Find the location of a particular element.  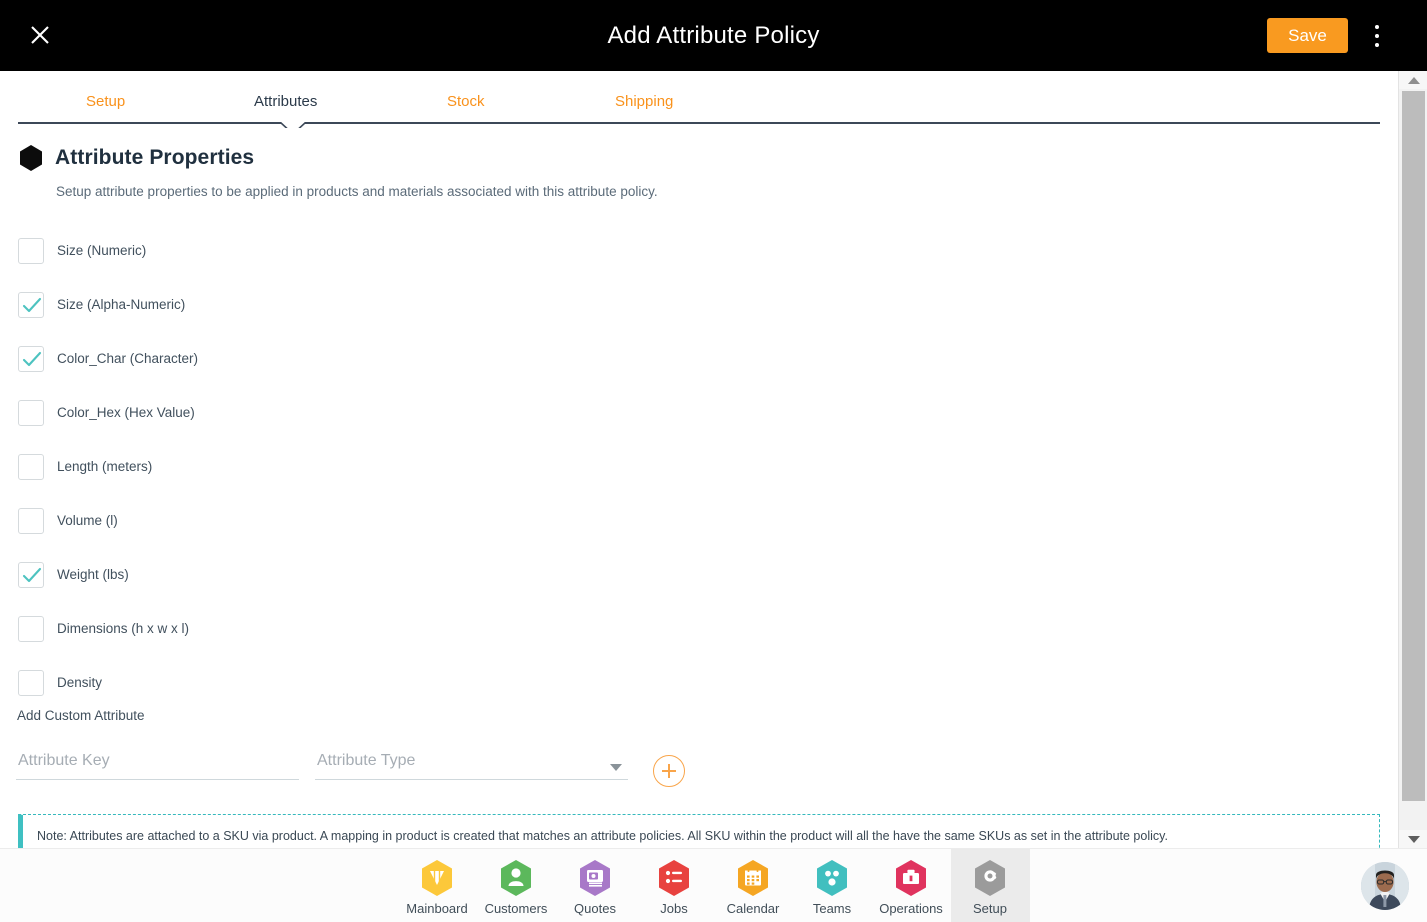

page-title: Add Attribute Policy is located at coordinates (713, 35).